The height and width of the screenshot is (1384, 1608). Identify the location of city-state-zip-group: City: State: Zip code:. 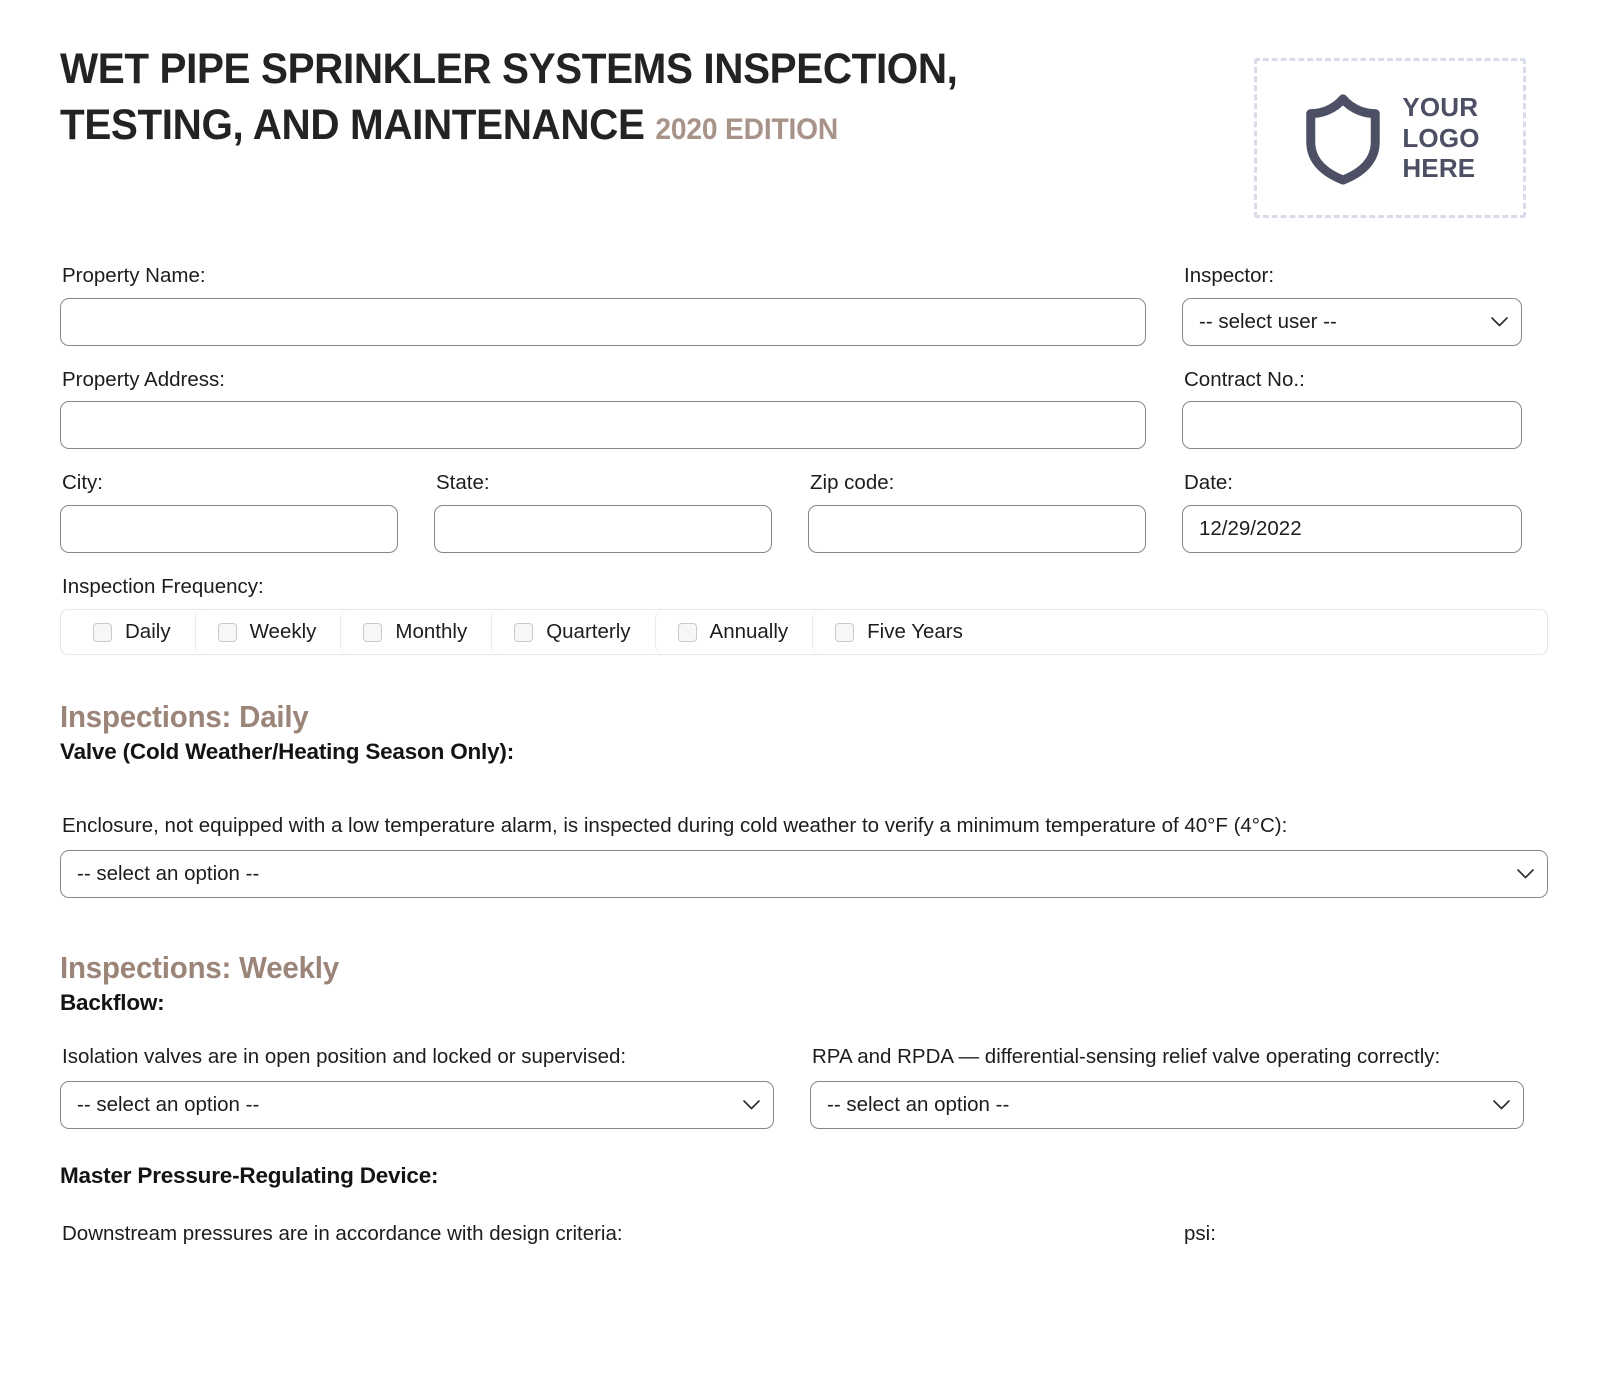
(603, 512).